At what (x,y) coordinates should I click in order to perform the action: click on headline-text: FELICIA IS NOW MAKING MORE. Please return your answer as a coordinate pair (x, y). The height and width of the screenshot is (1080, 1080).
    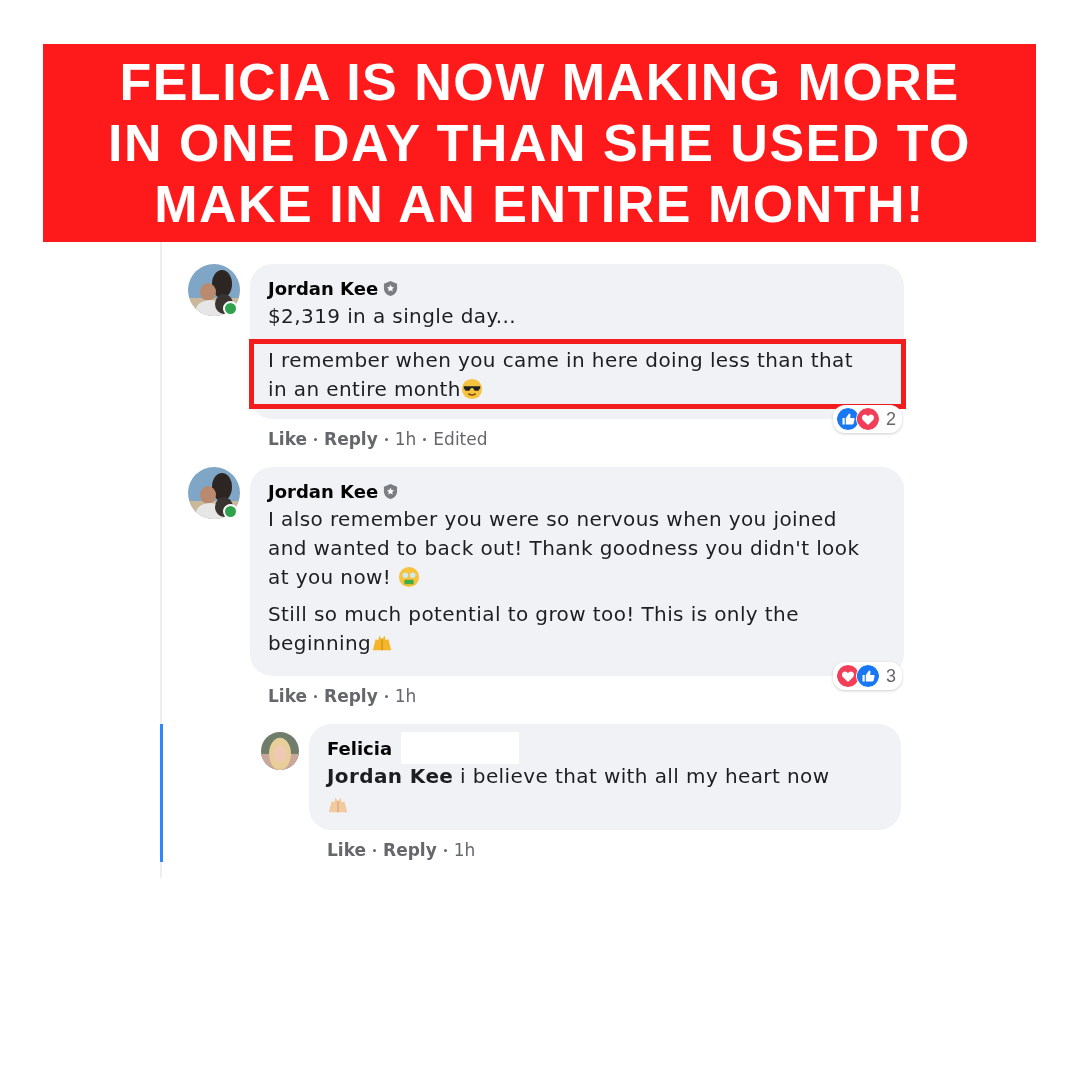
    Looking at the image, I should click on (539, 82).